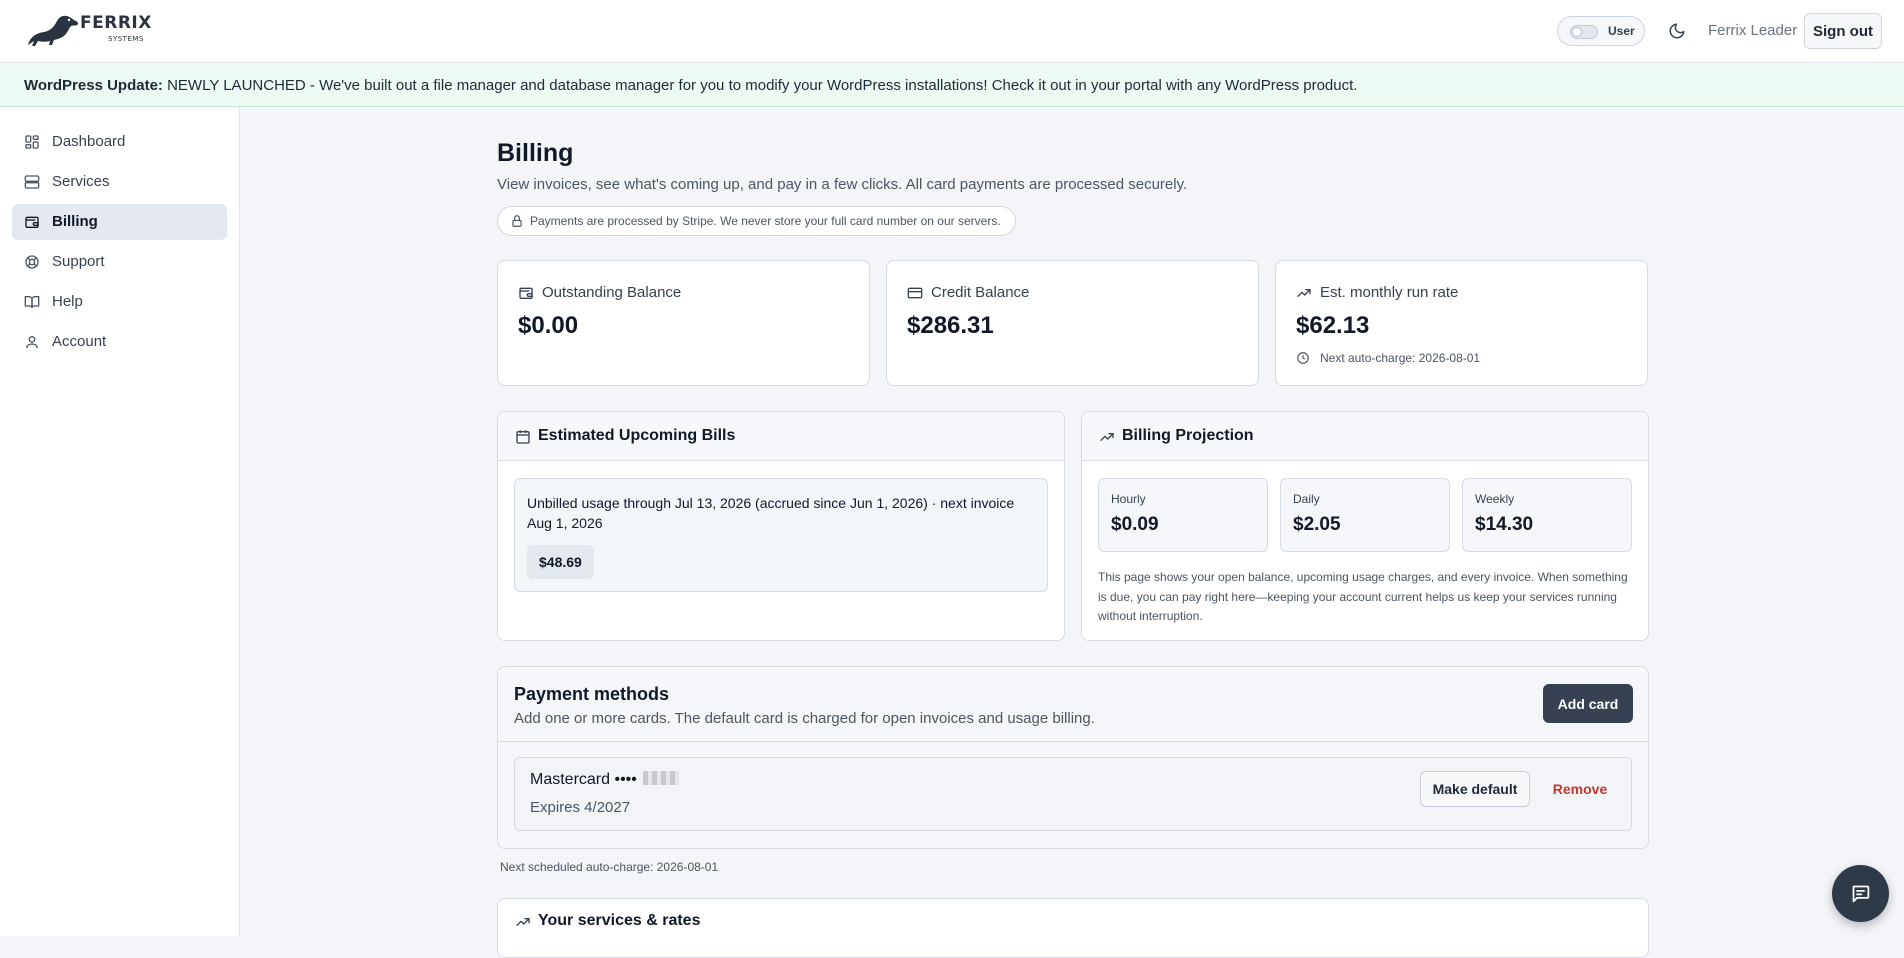 The height and width of the screenshot is (958, 1904). I want to click on projection-hourly: Hourly $0.09, so click(1183, 515).